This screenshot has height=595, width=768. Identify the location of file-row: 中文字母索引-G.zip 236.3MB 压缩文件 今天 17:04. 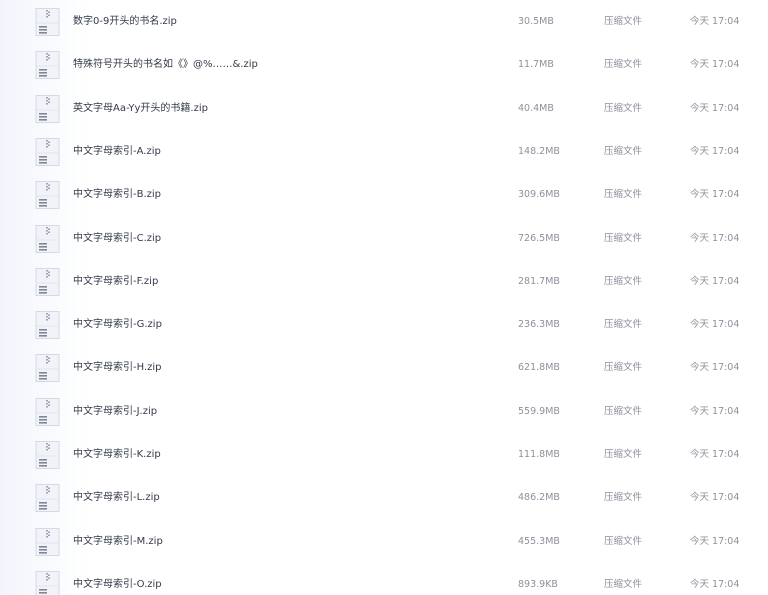
(384, 324).